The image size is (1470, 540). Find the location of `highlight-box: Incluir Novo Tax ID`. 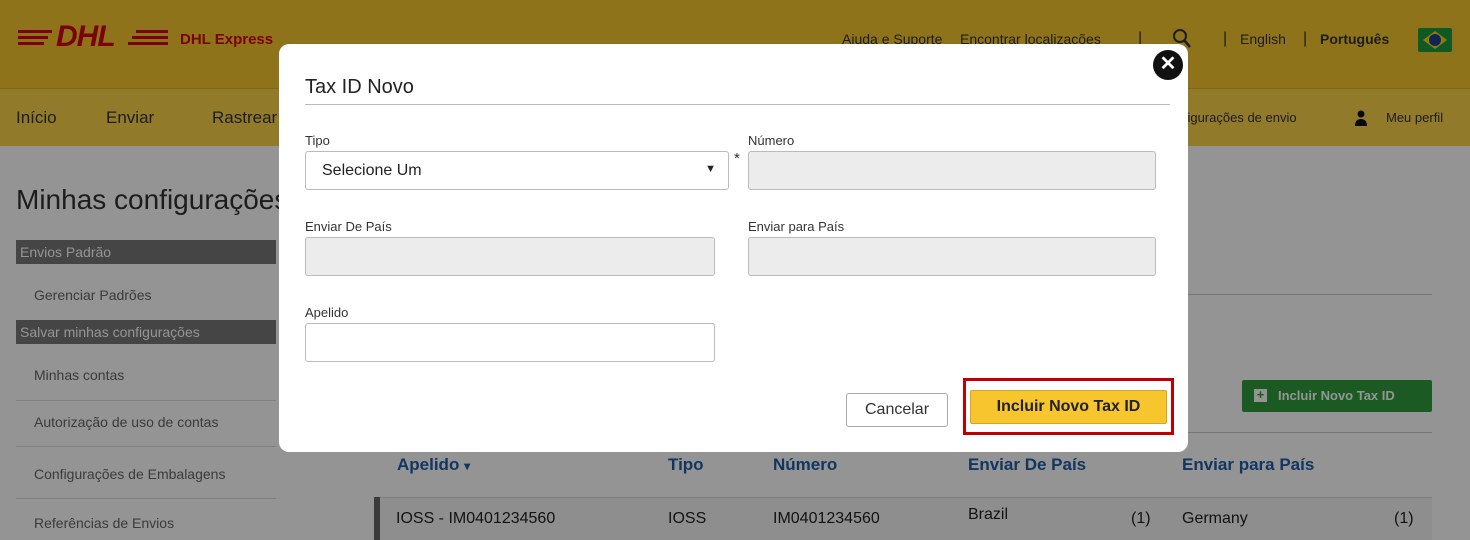

highlight-box: Incluir Novo Tax ID is located at coordinates (1068, 406).